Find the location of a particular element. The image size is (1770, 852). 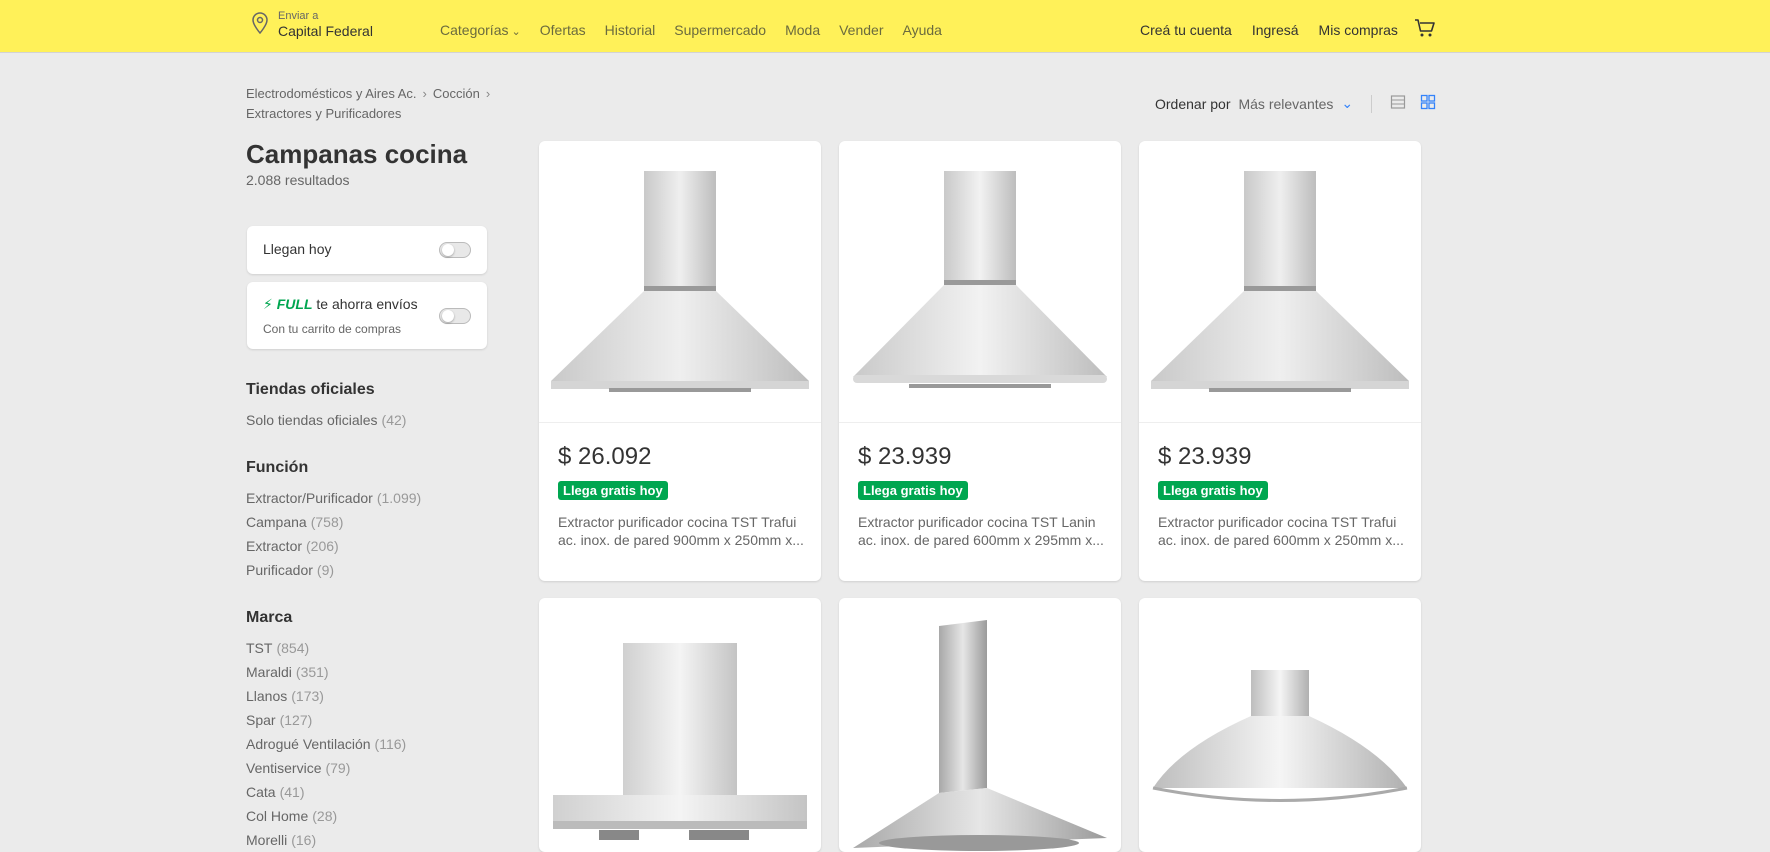

full-label: ⚡ FULL te ahorra envíos is located at coordinates (340, 304).